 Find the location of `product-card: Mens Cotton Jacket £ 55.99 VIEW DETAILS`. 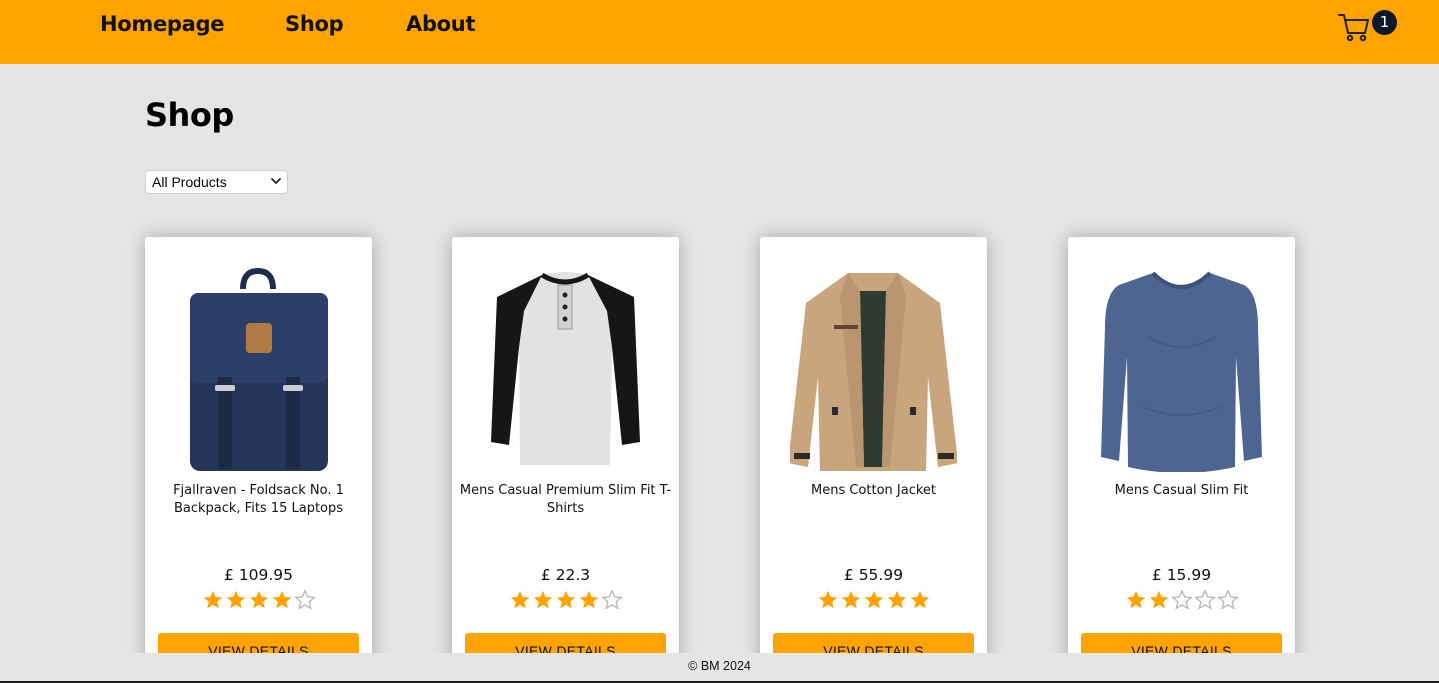

product-card: Mens Cotton Jacket £ 55.99 VIEW DETAILS is located at coordinates (873, 445).